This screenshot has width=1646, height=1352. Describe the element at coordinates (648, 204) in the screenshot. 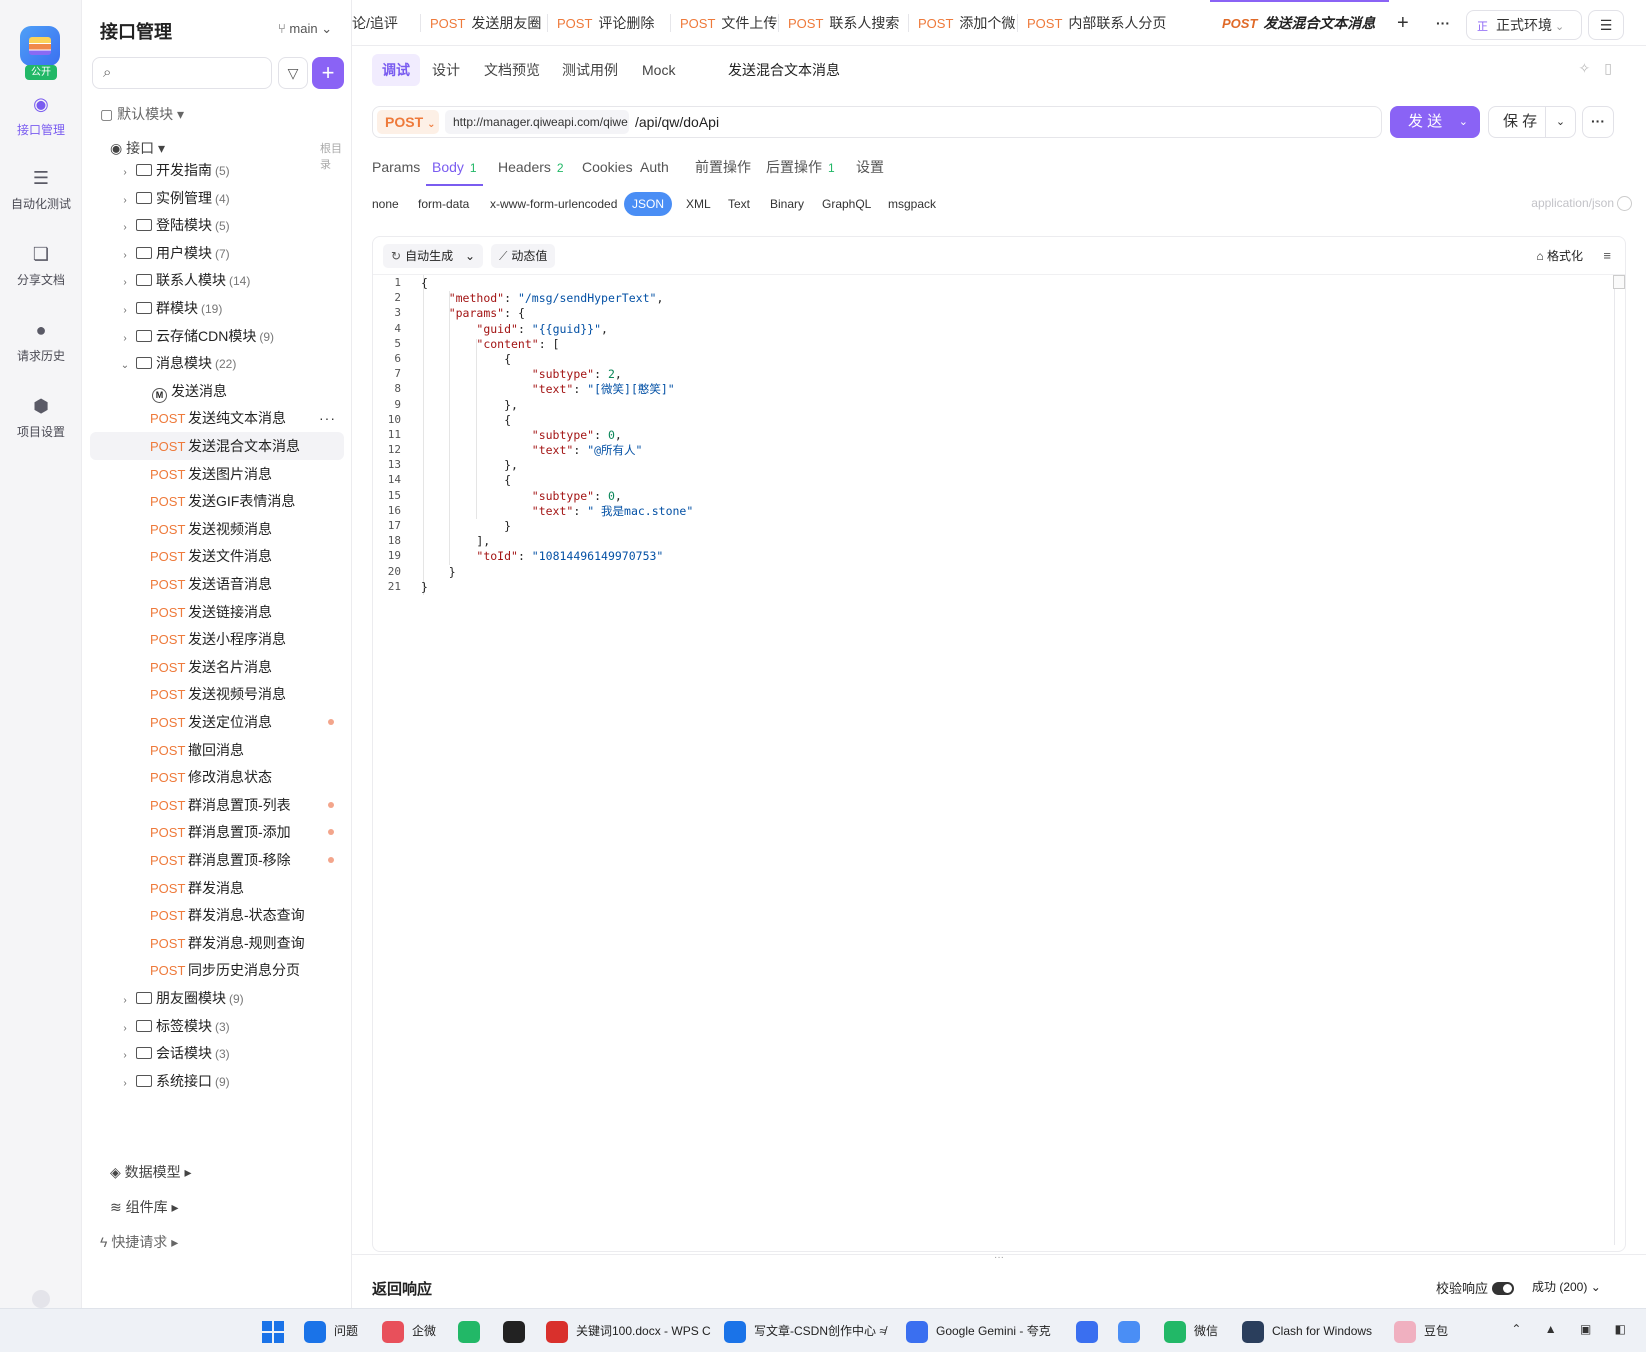

I see `body-type-option: JSON` at that location.